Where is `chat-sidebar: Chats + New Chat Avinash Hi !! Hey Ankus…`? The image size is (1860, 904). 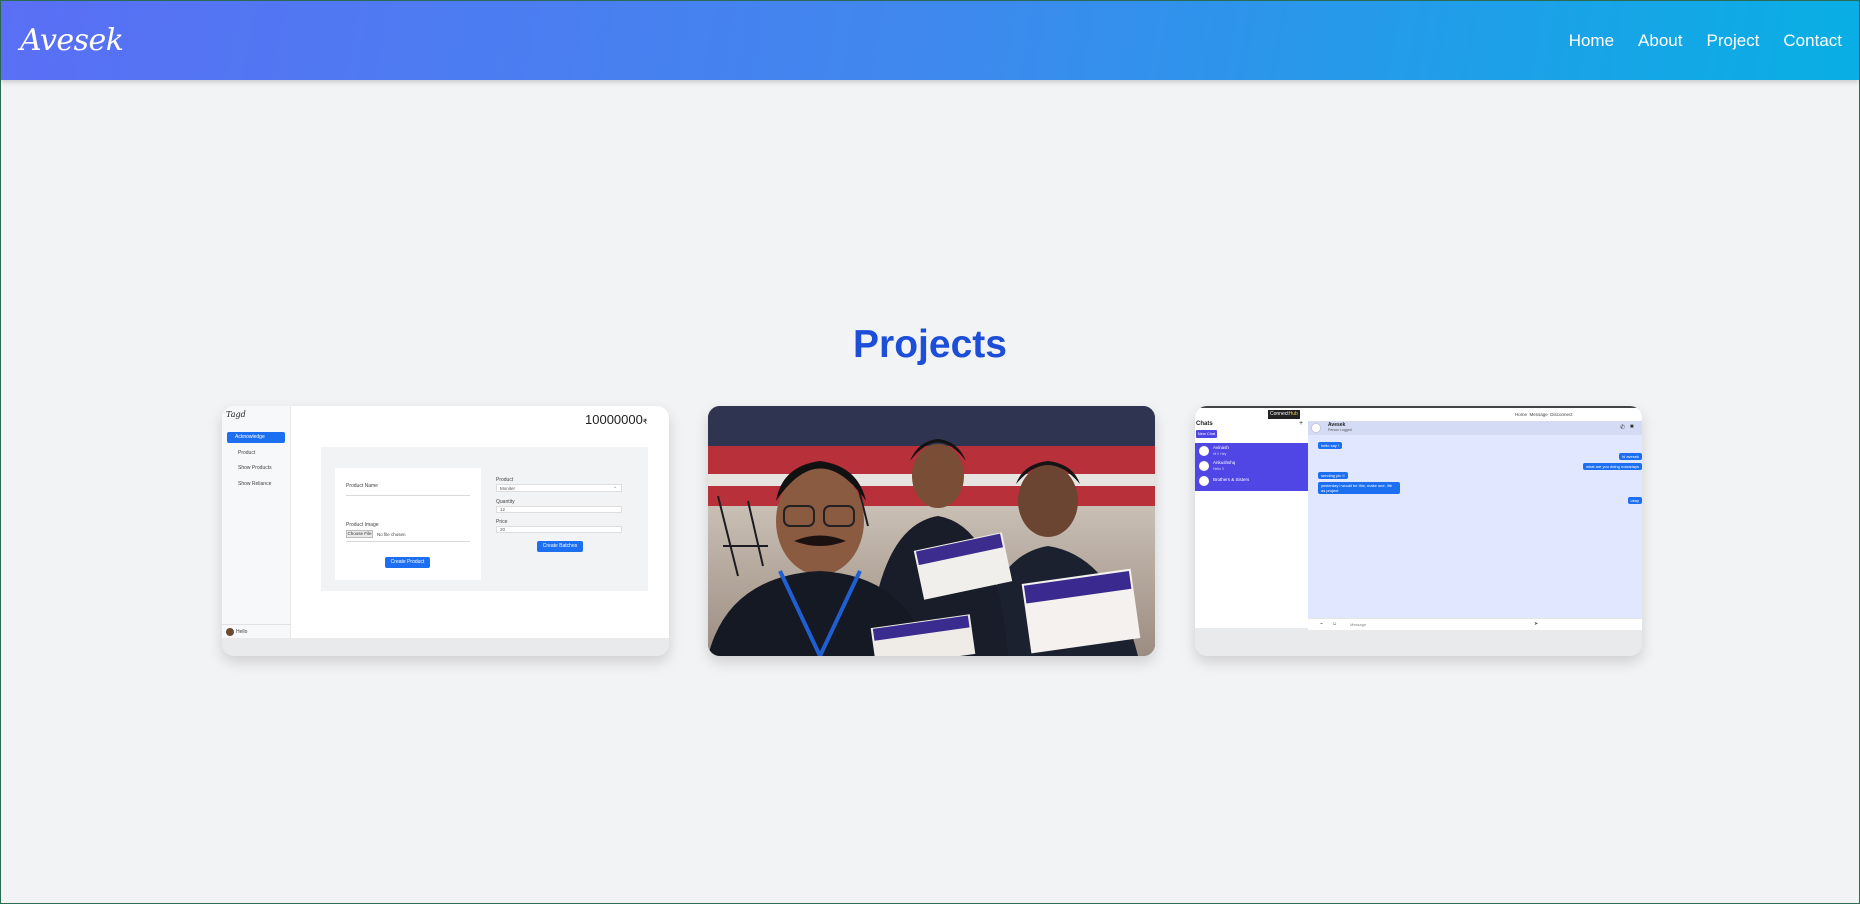 chat-sidebar: Chats + New Chat Avinash Hi !! Hey Ankus… is located at coordinates (1251, 523).